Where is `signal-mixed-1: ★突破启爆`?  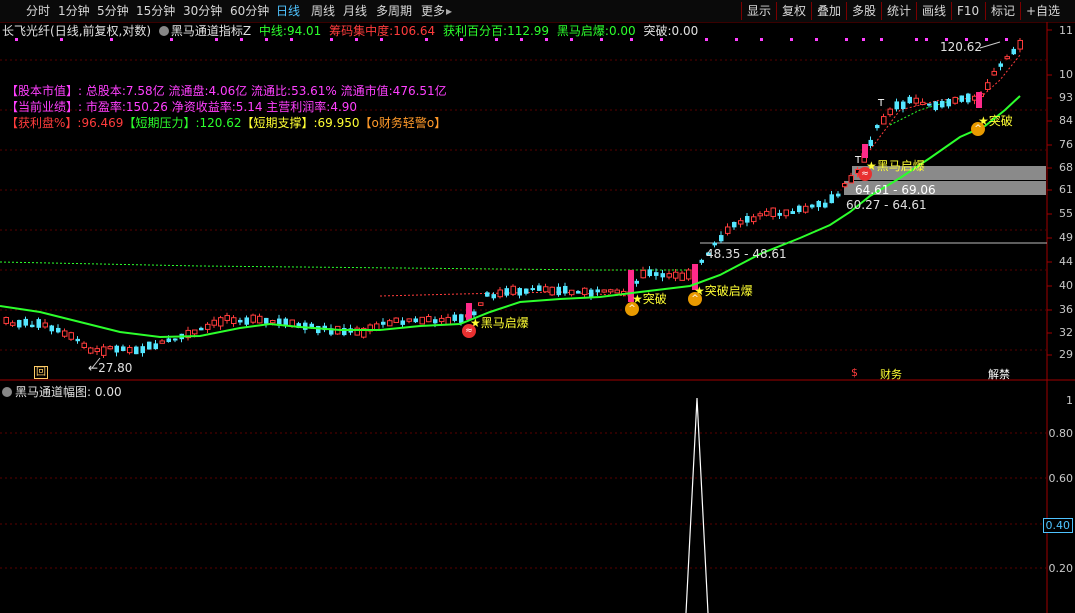
signal-mixed-1: ★突破启爆 is located at coordinates (723, 291).